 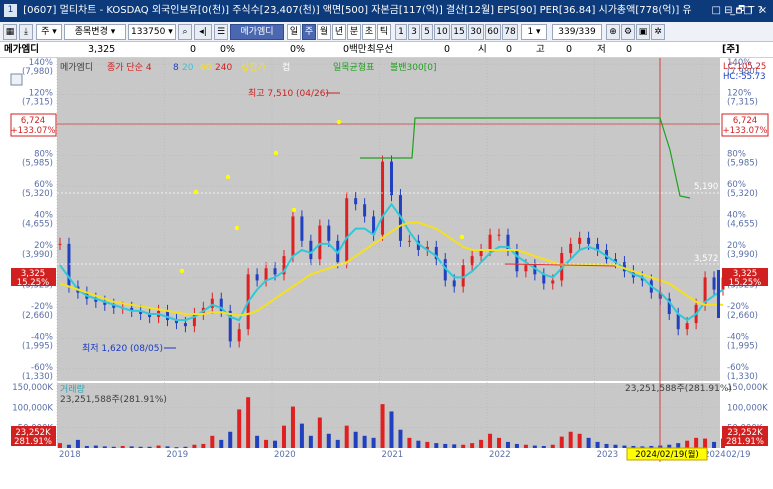 I want to click on volume-tick: 100,000K, so click(x=32, y=408).